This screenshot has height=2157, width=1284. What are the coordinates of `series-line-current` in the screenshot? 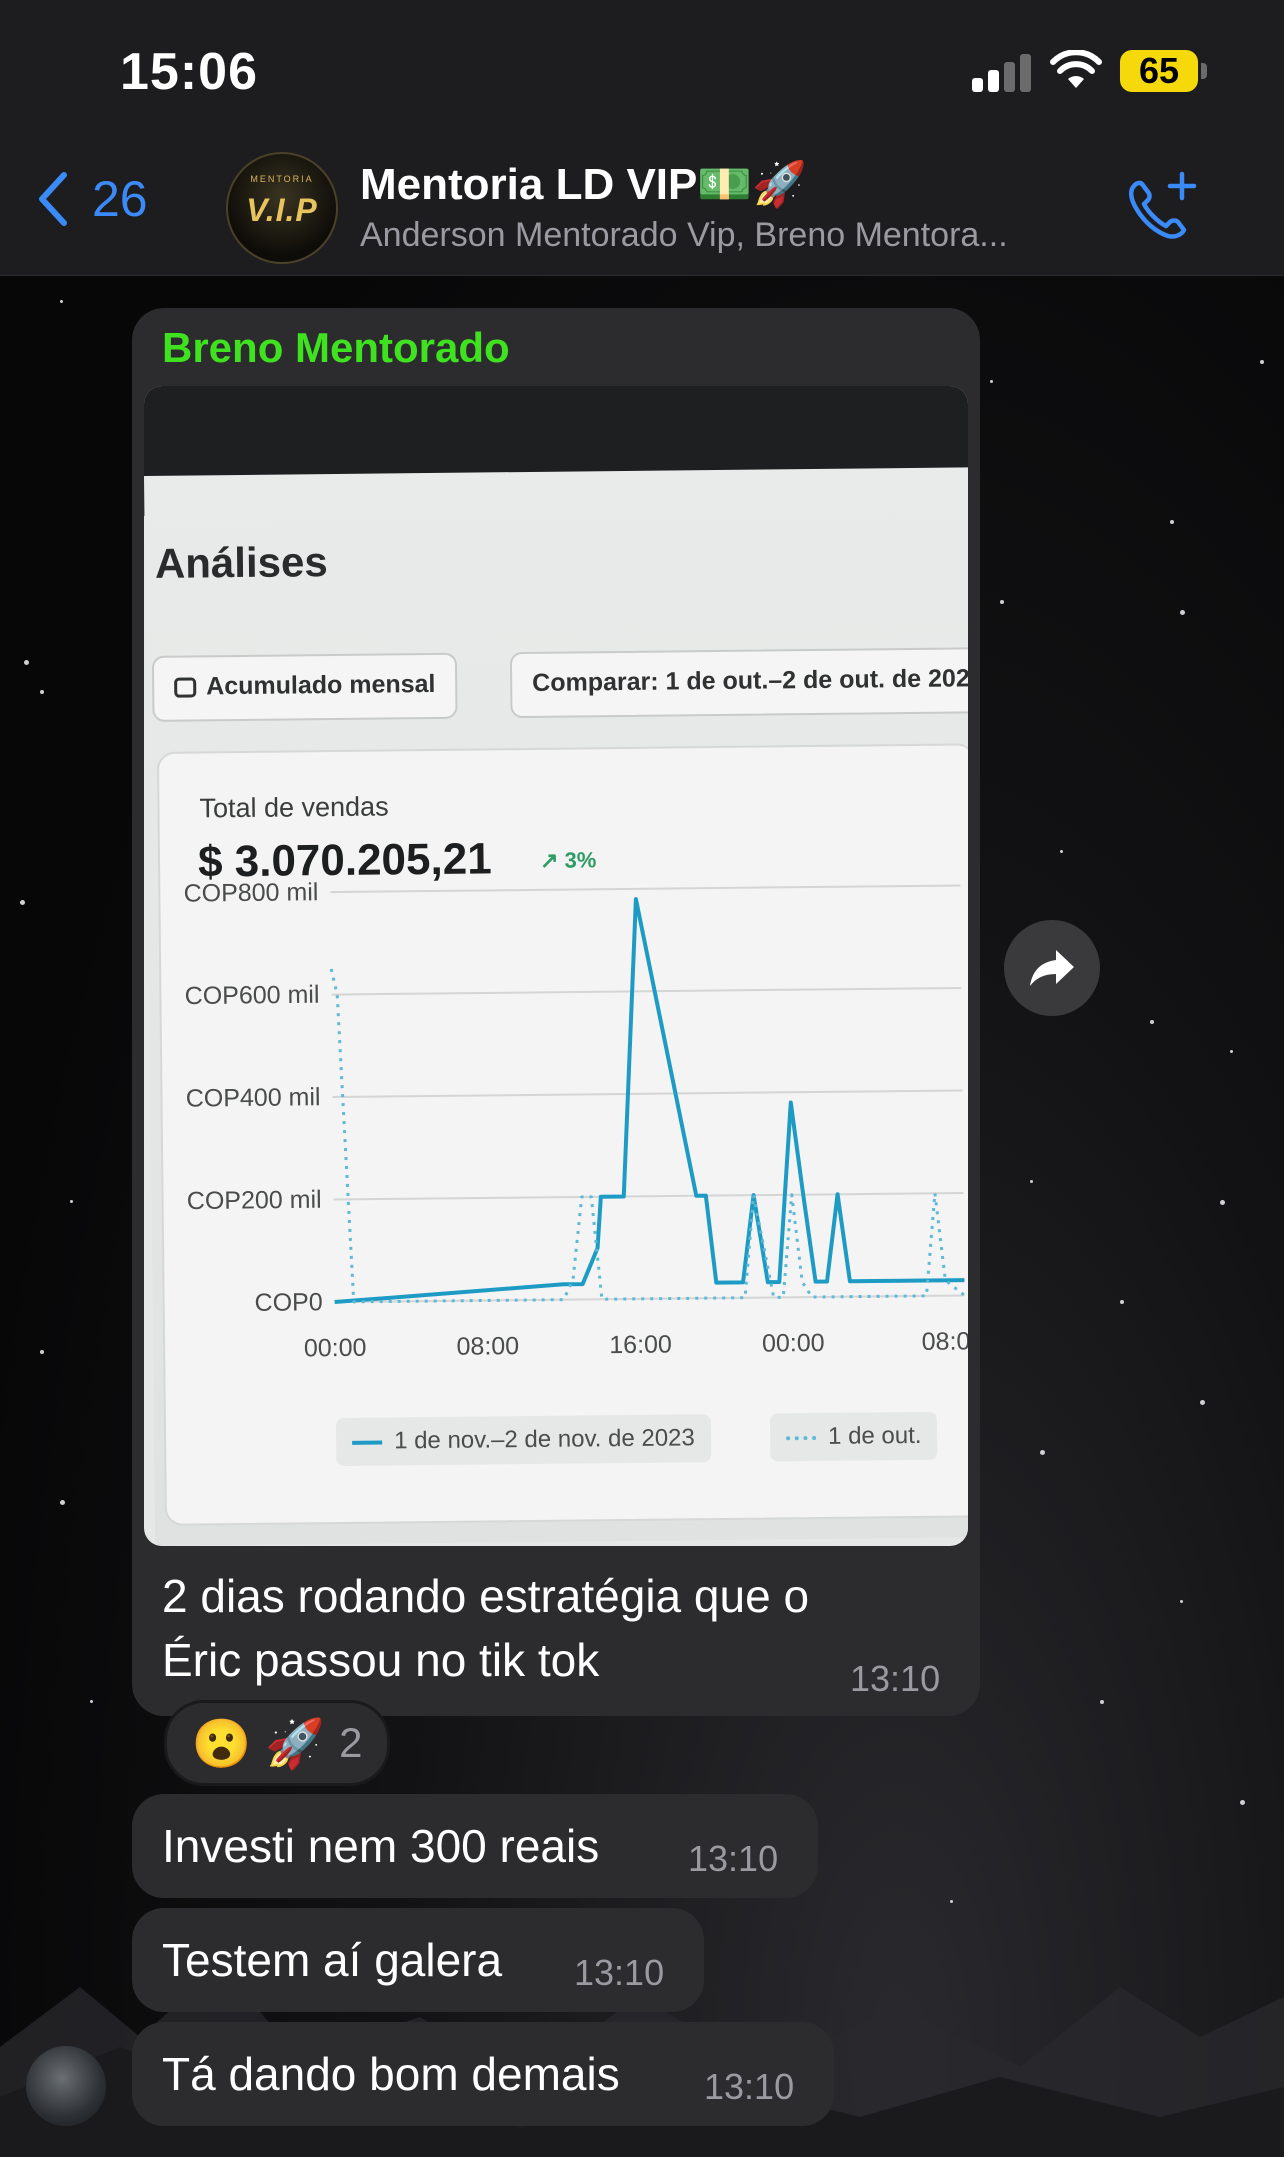 It's located at (649, 1101).